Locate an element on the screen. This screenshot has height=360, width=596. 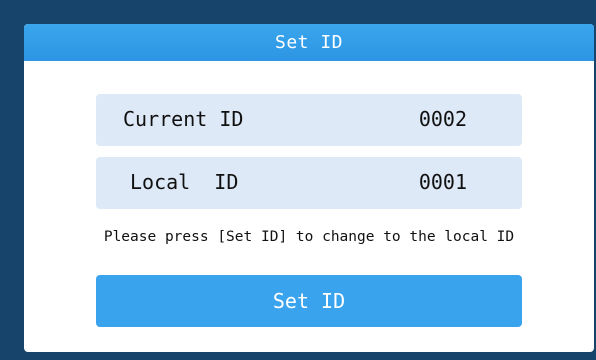
current-id-label: Current ID is located at coordinates (183, 119).